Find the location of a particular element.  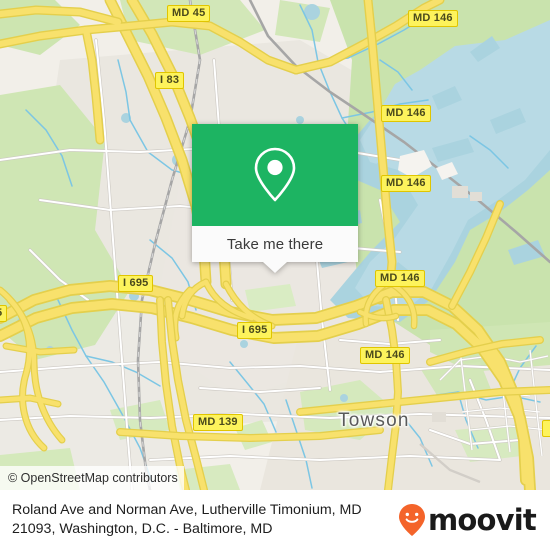

moovit-wordmark: moovit is located at coordinates (482, 519).